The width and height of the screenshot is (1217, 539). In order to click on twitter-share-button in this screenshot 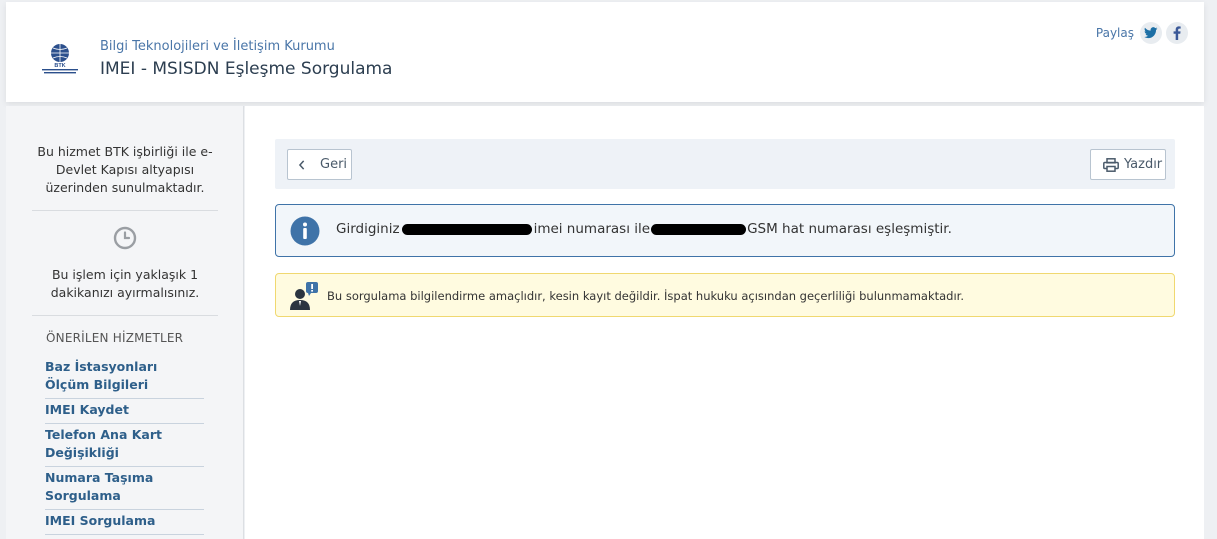, I will do `click(1151, 33)`.